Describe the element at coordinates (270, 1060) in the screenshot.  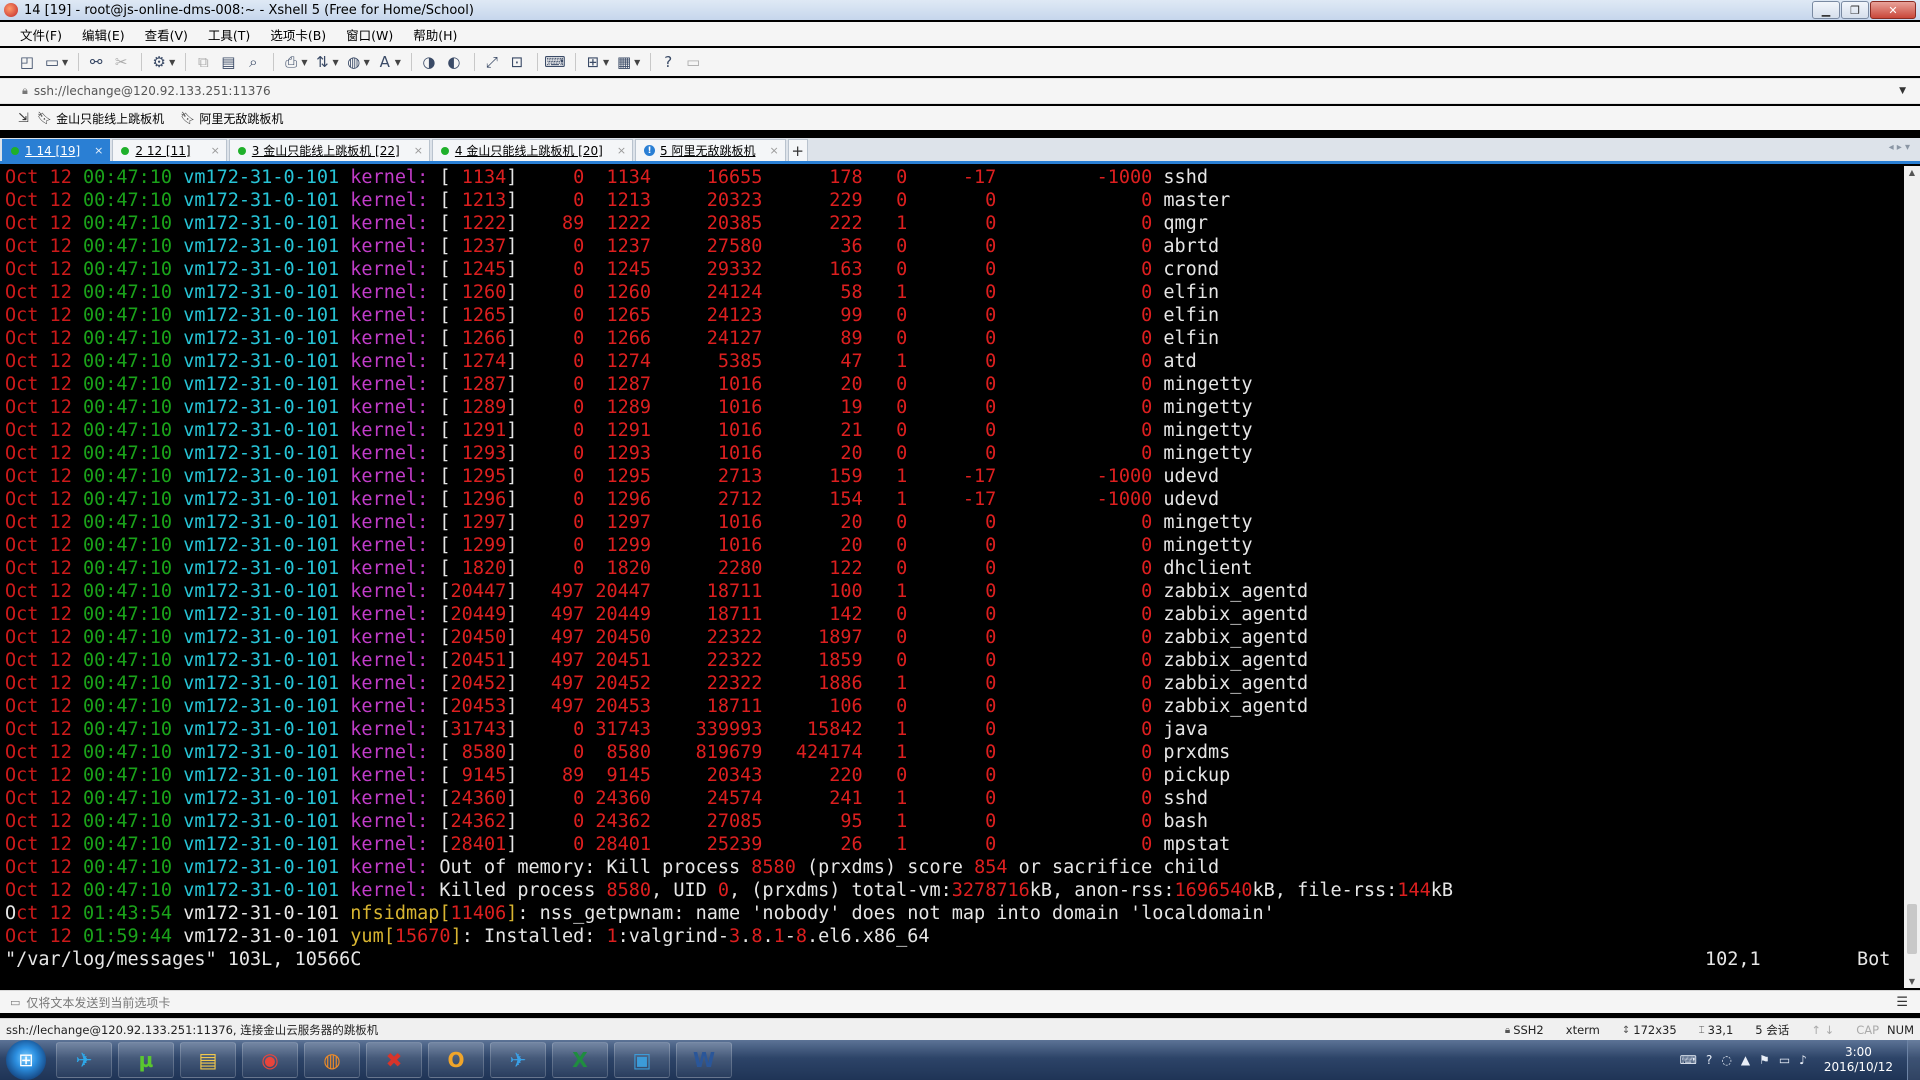
I see `chrome-app-icon: ◉` at that location.